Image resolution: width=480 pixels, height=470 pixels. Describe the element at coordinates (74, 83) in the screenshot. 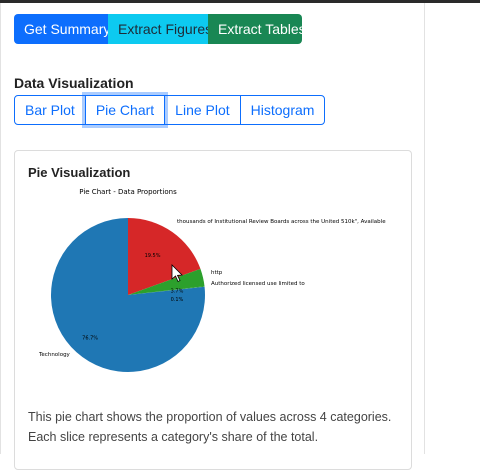

I see `section-heading: Data Visualization` at that location.